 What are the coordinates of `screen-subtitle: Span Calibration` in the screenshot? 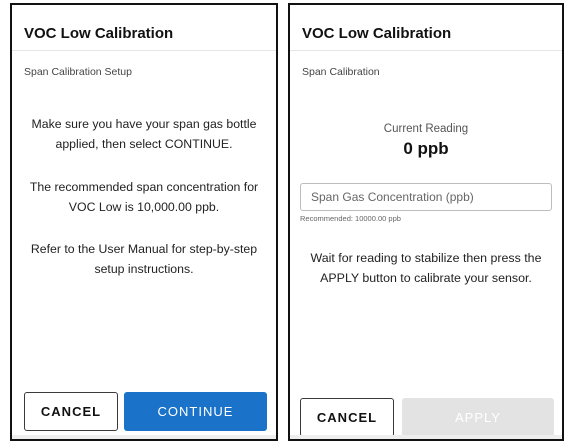 It's located at (341, 72).